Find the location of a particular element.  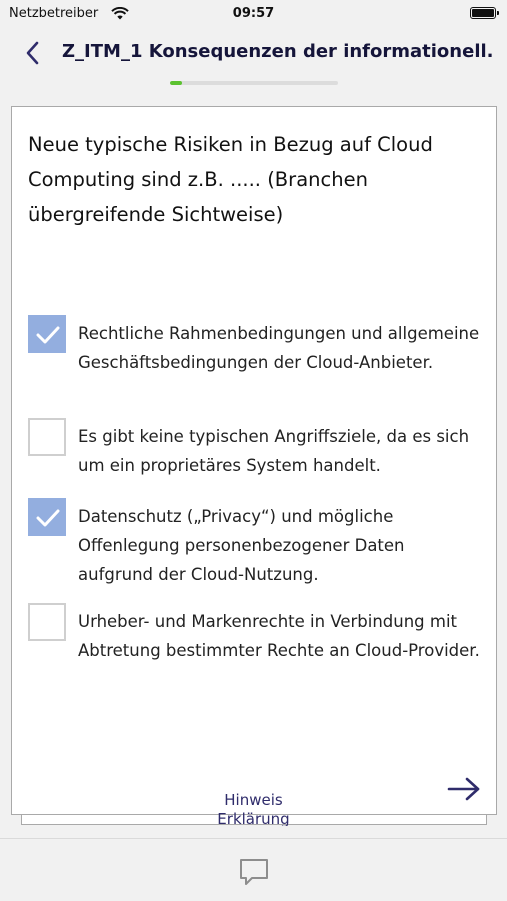

clock: 09:57 is located at coordinates (253, 13).